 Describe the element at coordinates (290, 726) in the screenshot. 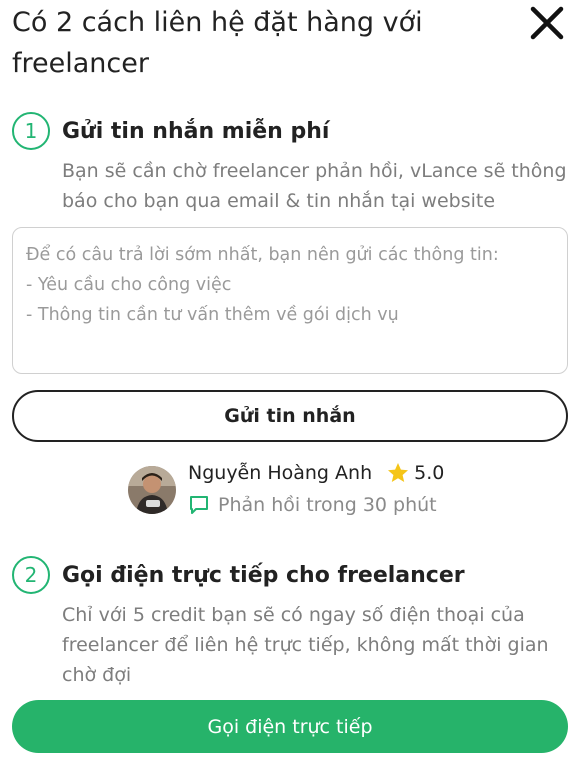

I see `call-directly-button: Gọi điện trực tiếp` at that location.